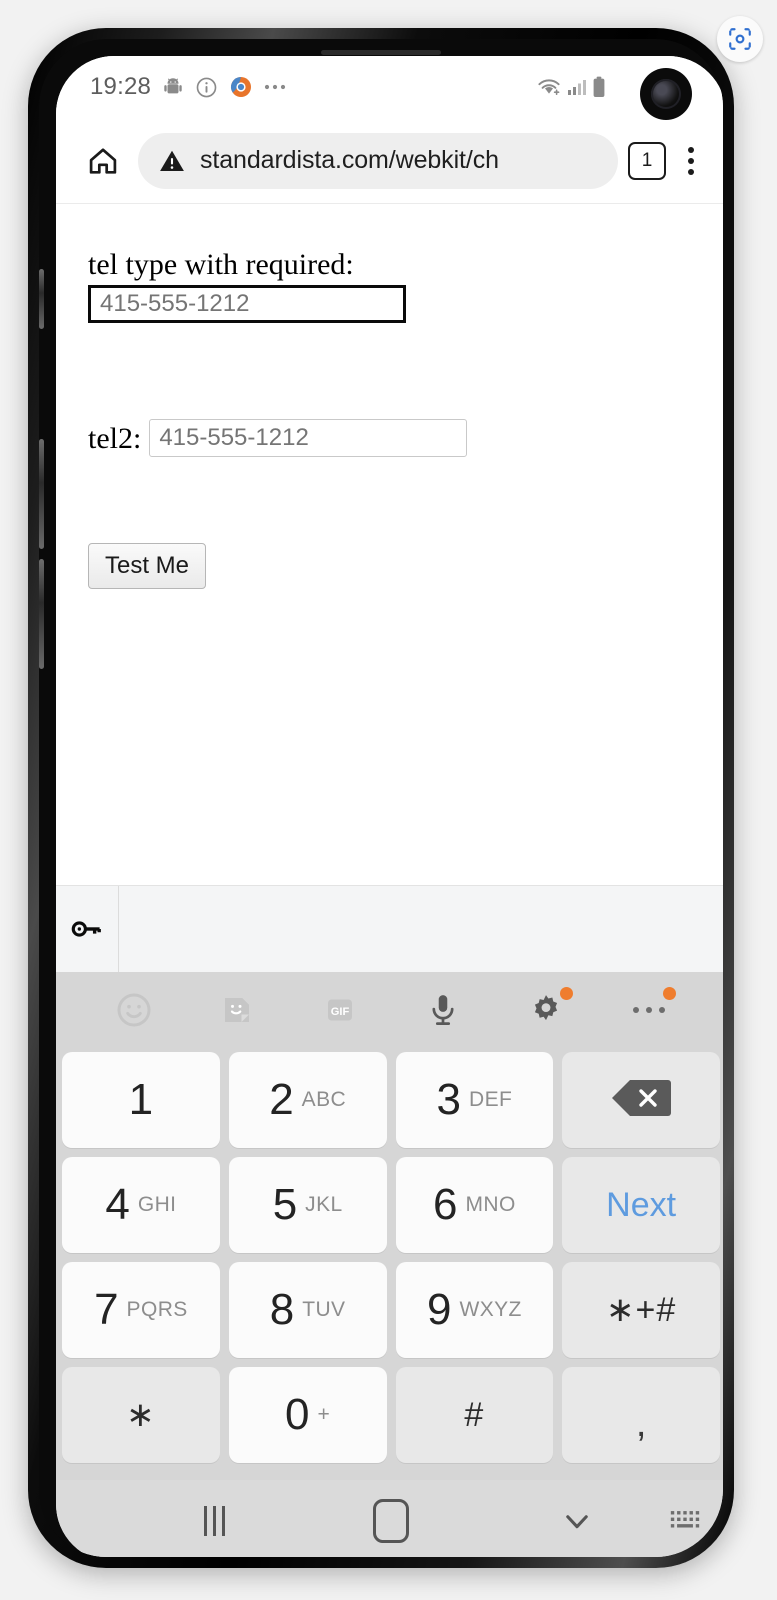 The image size is (777, 1600). What do you see at coordinates (391, 1310) in the screenshot?
I see `keypad-row: 7 PQRS 8 TUV 9 WXYZ ∗+#` at bounding box center [391, 1310].